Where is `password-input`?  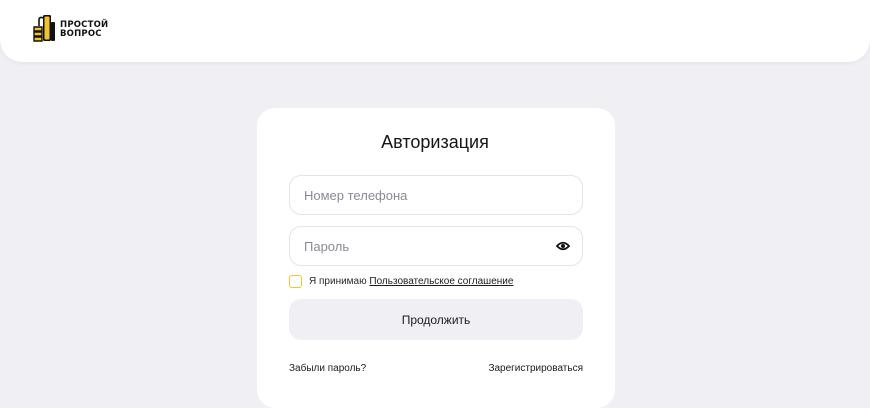
password-input is located at coordinates (419, 246).